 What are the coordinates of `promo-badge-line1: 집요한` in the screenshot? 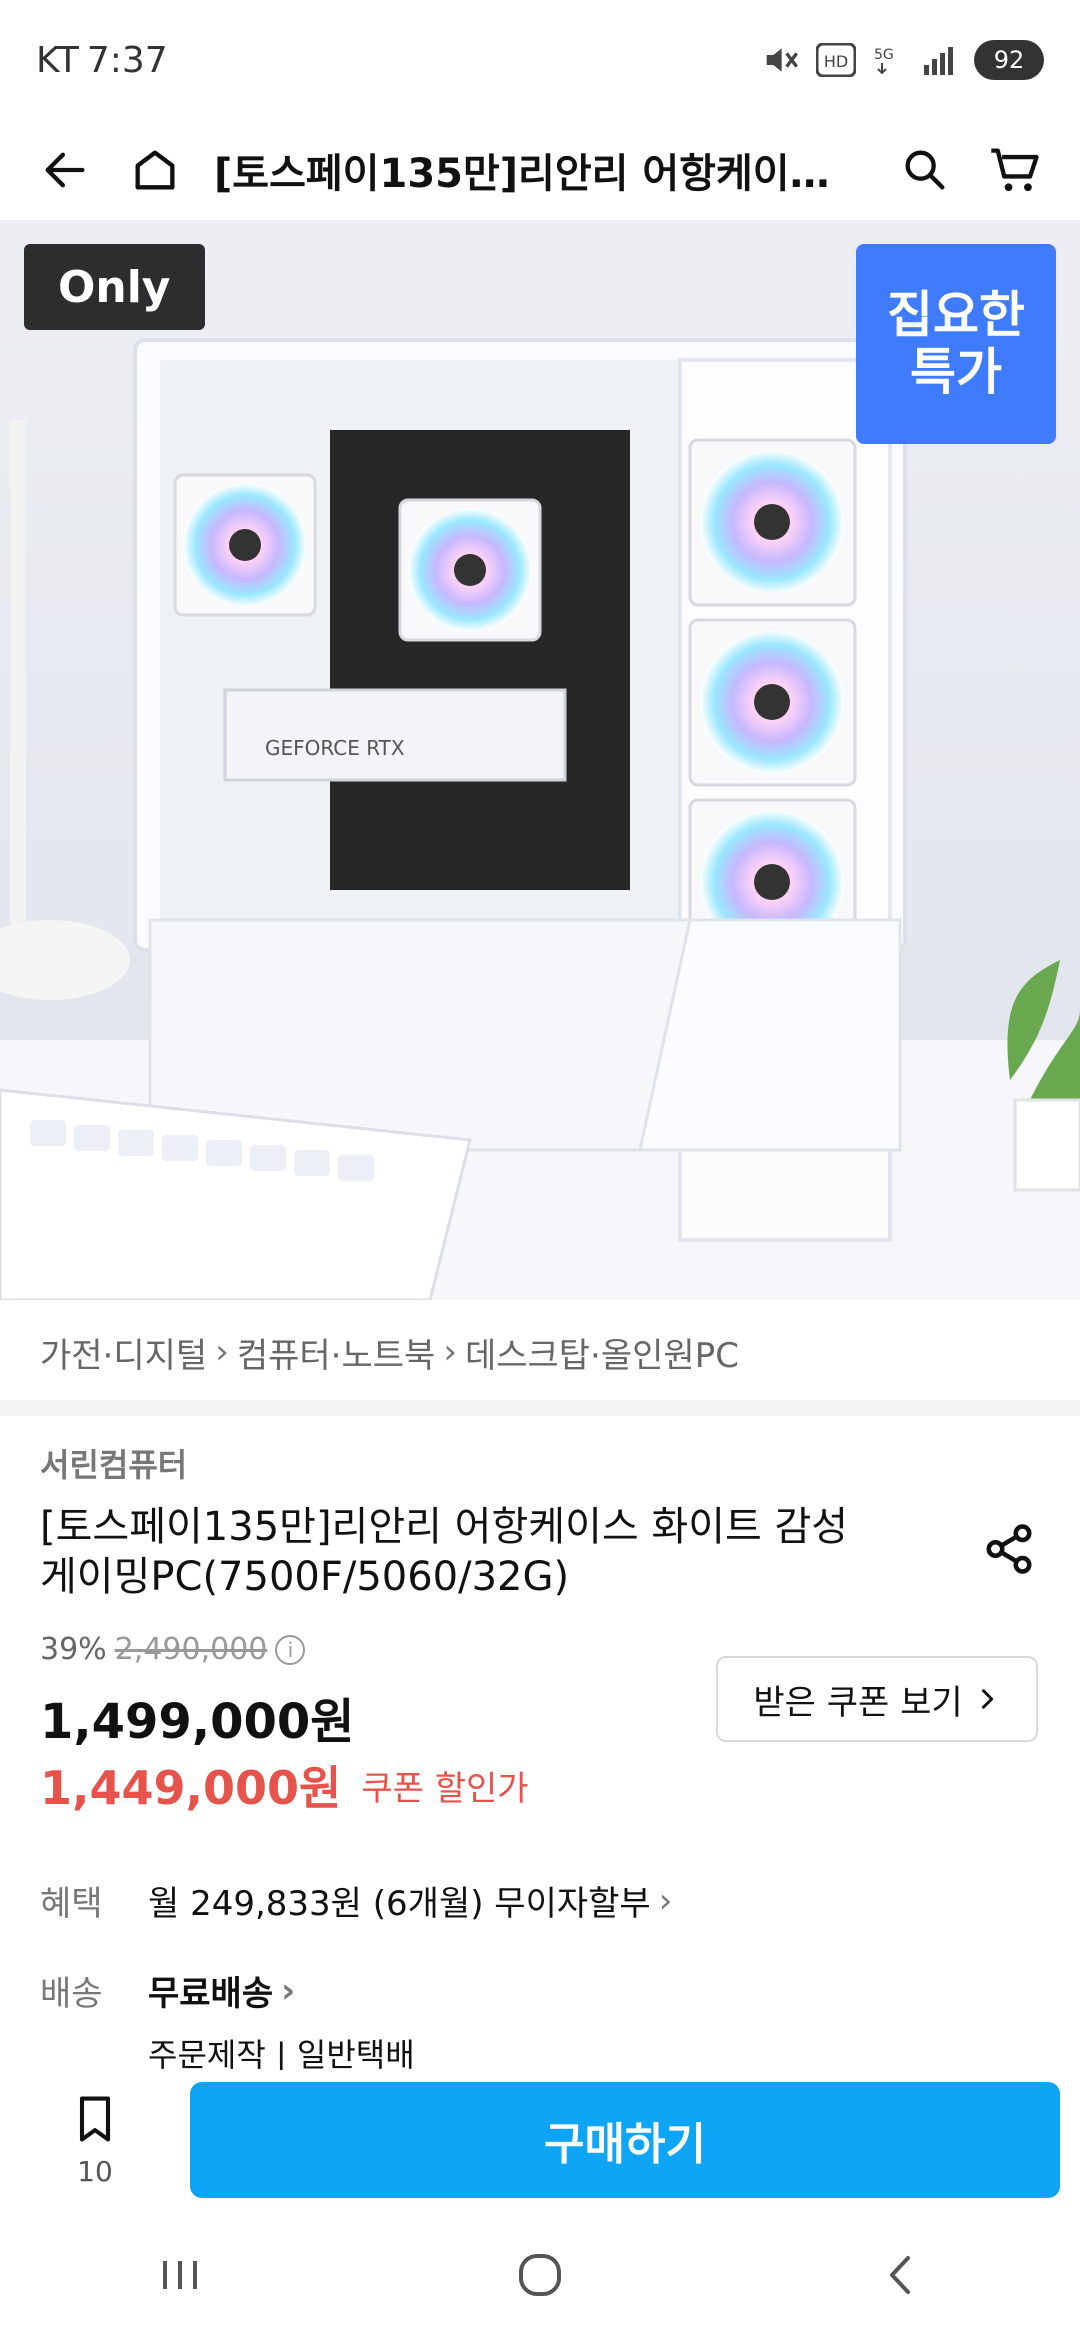 It's located at (956, 314).